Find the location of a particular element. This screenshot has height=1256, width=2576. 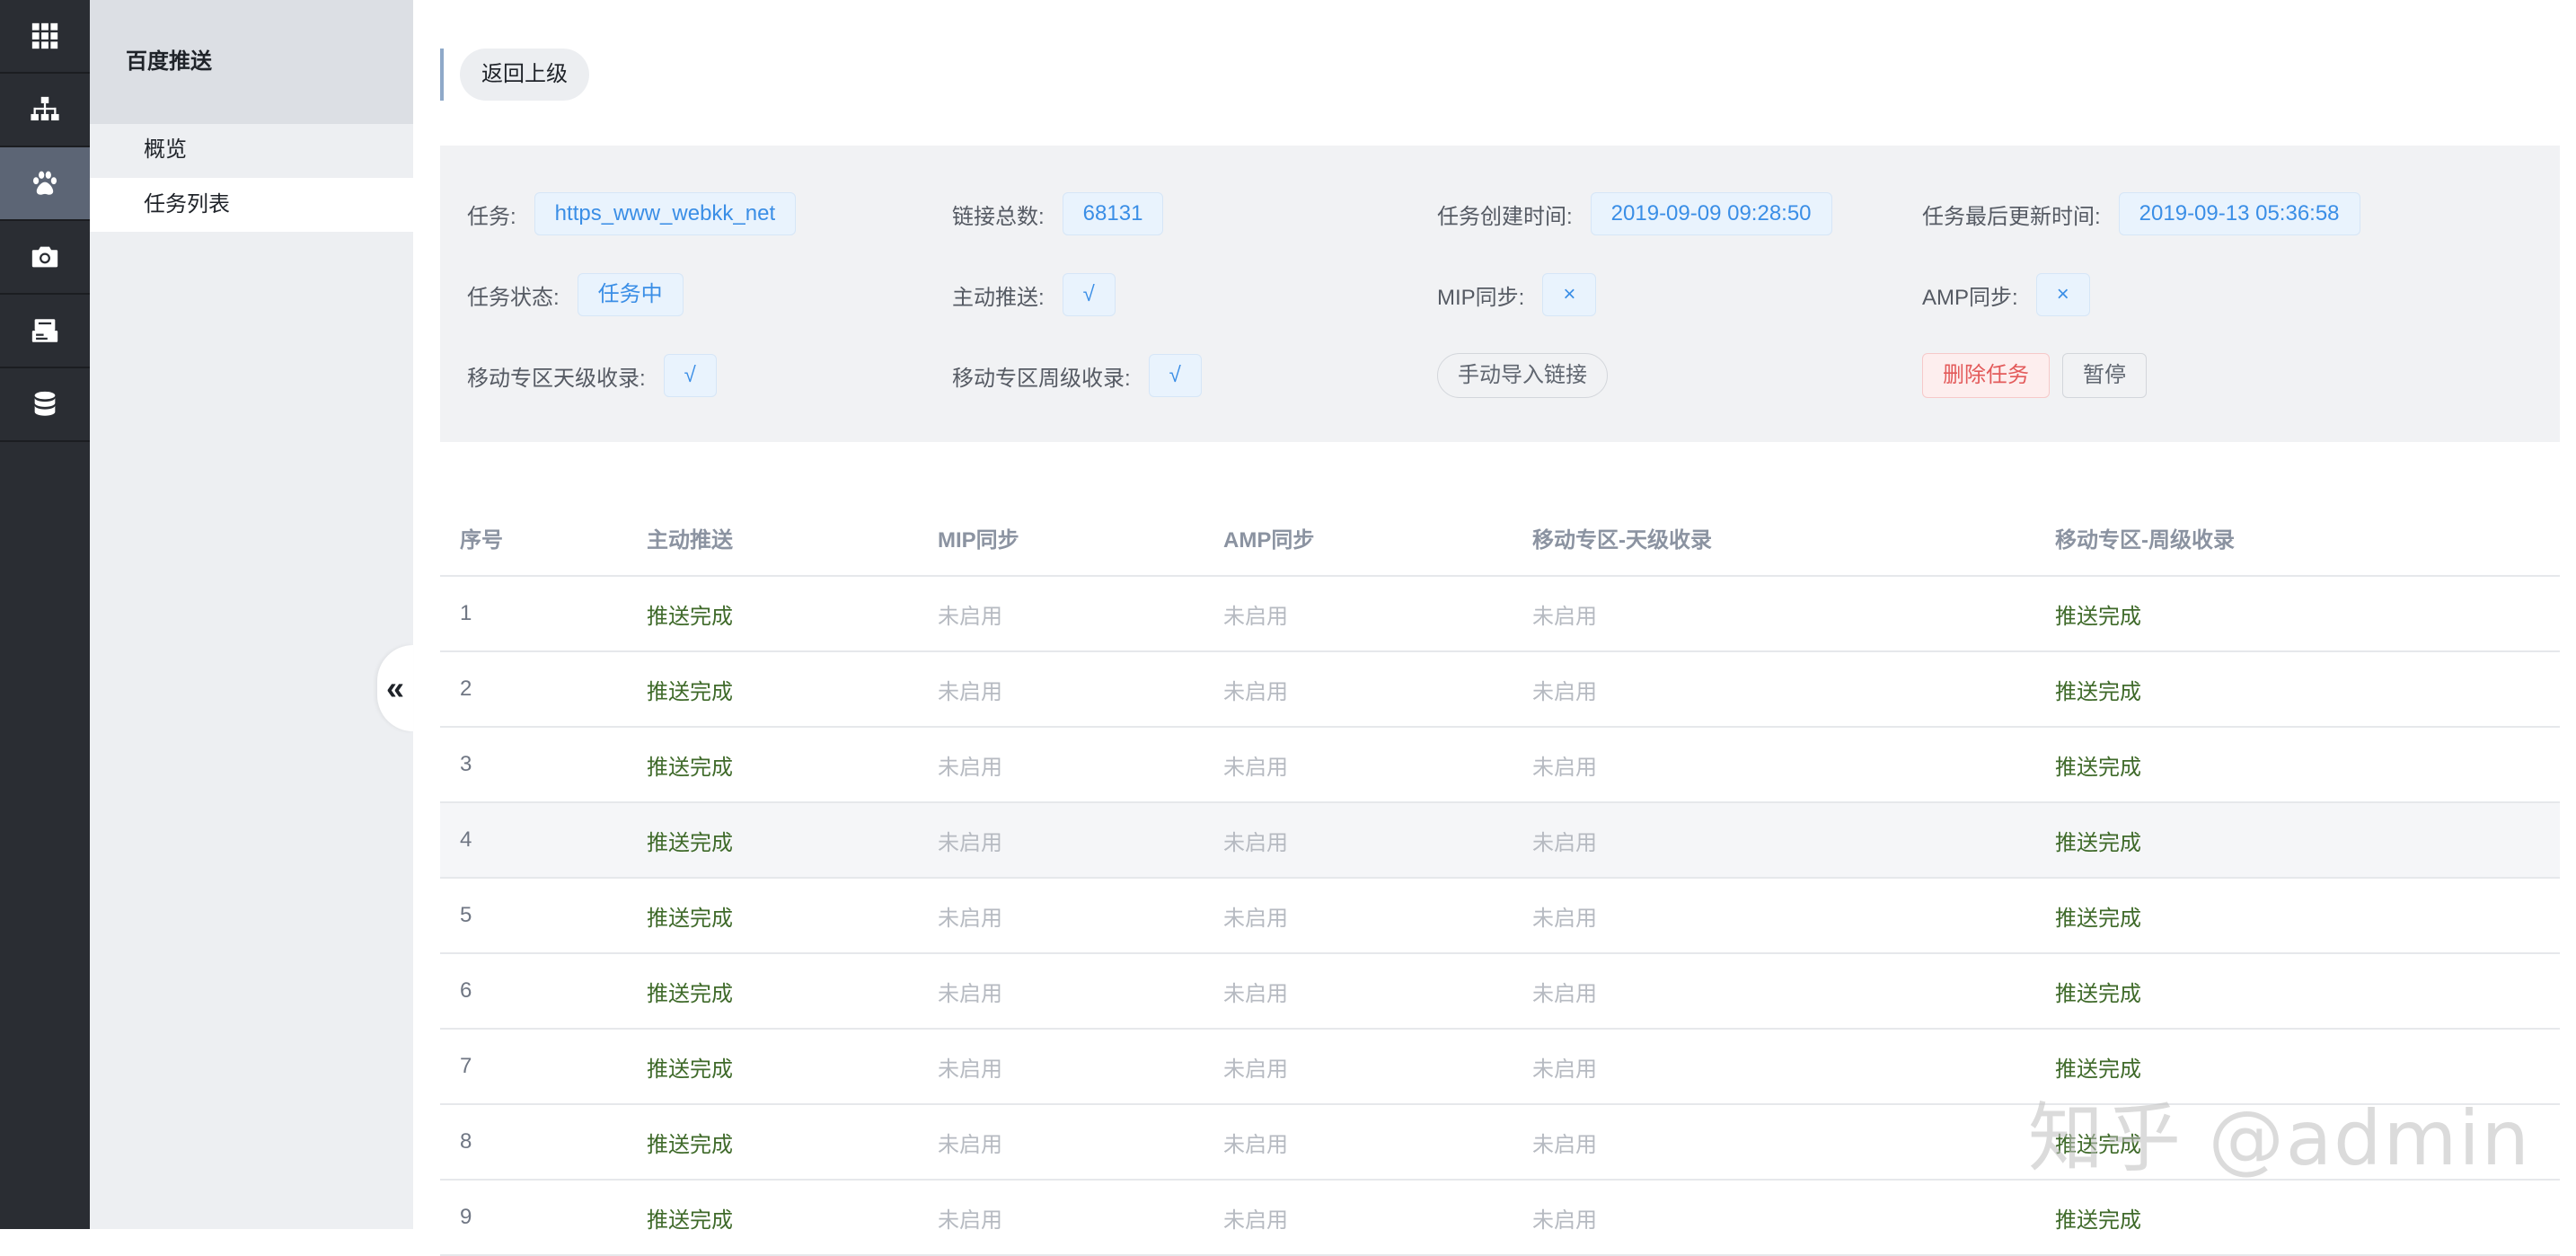

table-row: 3 推送完成 未启用 未启用 未启用 推送完成 is located at coordinates (1500, 765).